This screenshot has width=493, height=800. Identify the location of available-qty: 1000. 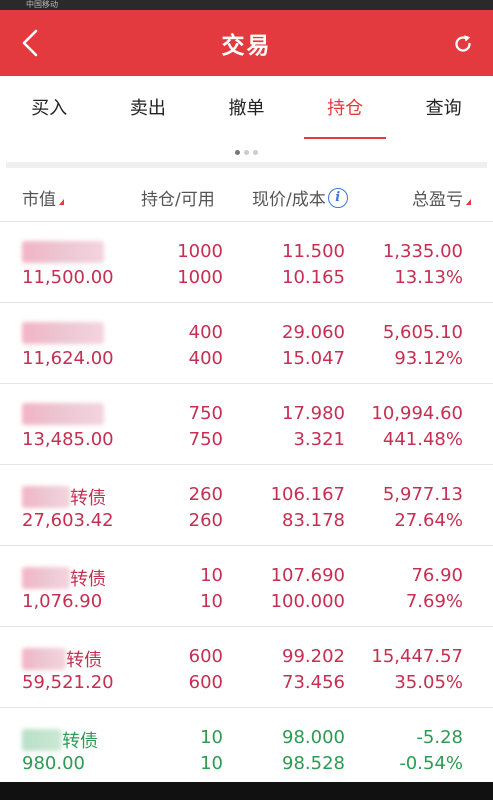
(200, 277).